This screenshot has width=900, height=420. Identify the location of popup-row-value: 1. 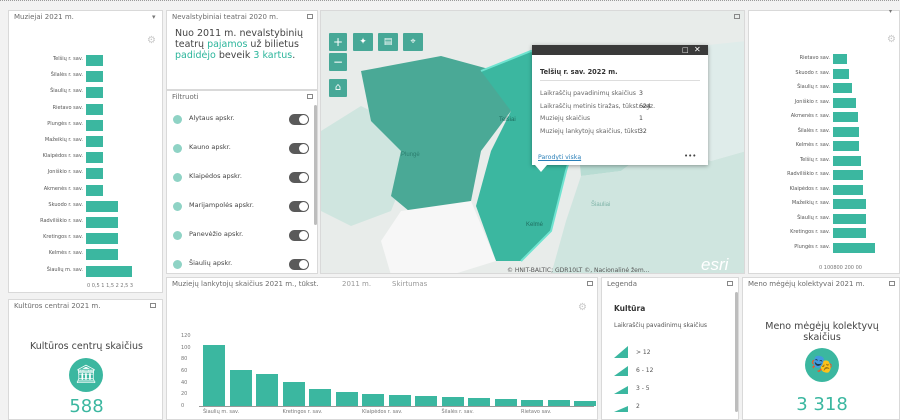
(641, 118).